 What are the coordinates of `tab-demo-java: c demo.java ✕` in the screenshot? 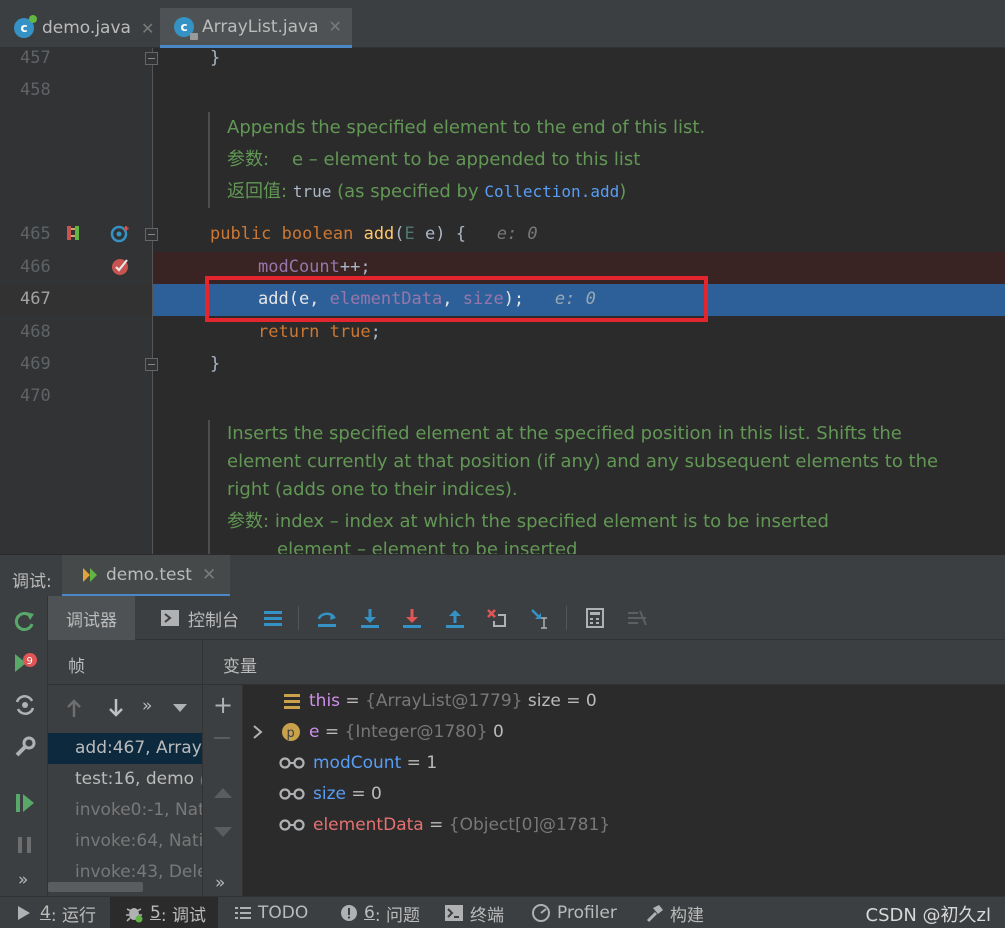 It's located at (82, 28).